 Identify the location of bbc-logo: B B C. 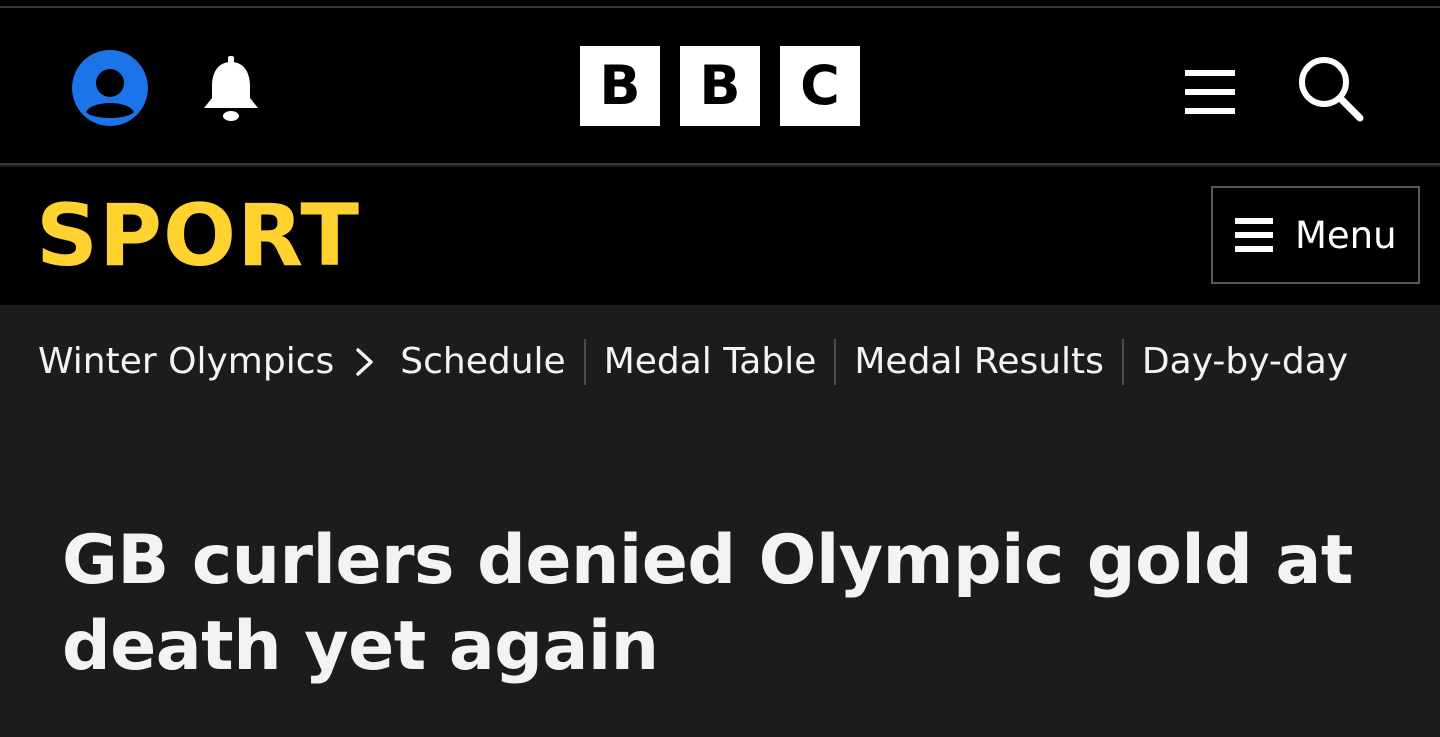
(720, 86).